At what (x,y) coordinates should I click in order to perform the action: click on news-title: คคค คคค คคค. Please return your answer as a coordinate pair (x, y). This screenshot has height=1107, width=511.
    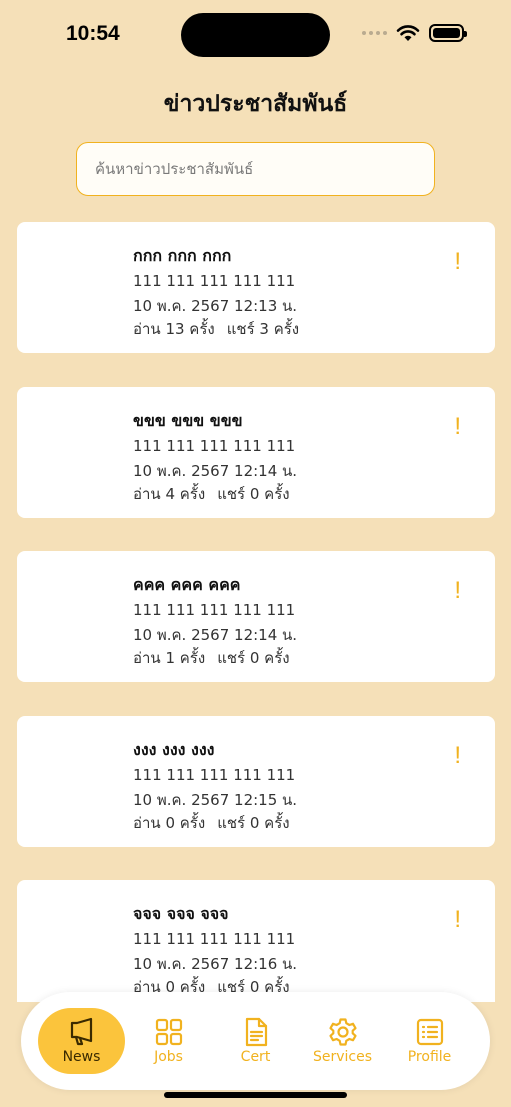
    Looking at the image, I should click on (187, 584).